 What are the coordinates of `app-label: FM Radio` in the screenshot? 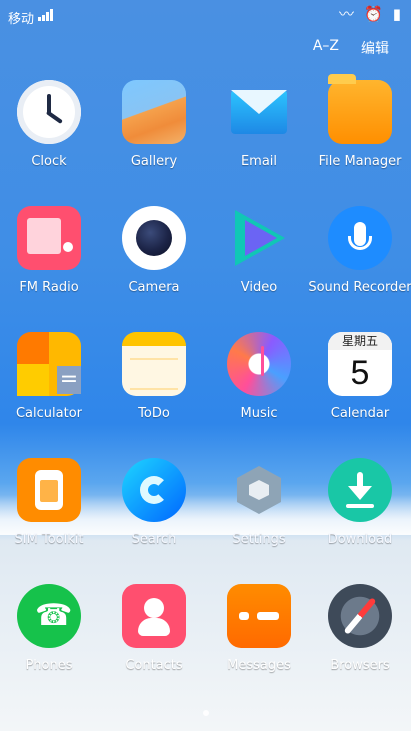 It's located at (49, 287).